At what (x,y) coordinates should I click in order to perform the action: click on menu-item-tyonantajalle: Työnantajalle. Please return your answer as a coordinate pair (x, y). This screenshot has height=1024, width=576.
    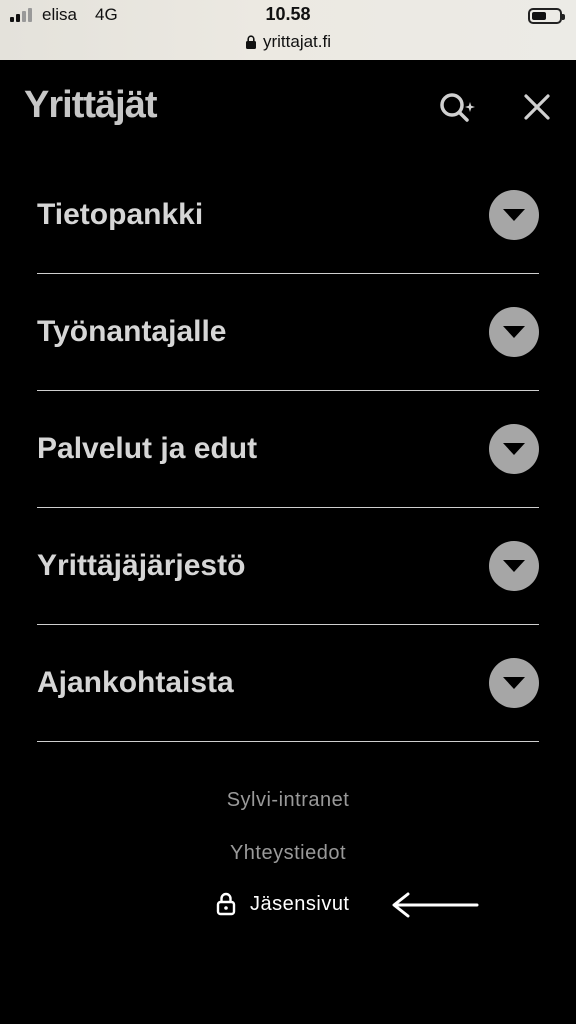
    Looking at the image, I should click on (288, 332).